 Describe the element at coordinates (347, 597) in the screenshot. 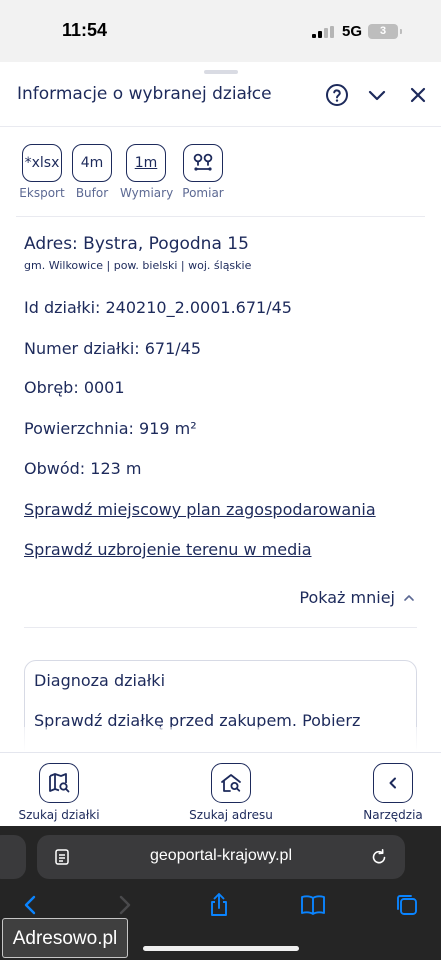

I see `show-less-label: Pokaż mniej` at that location.